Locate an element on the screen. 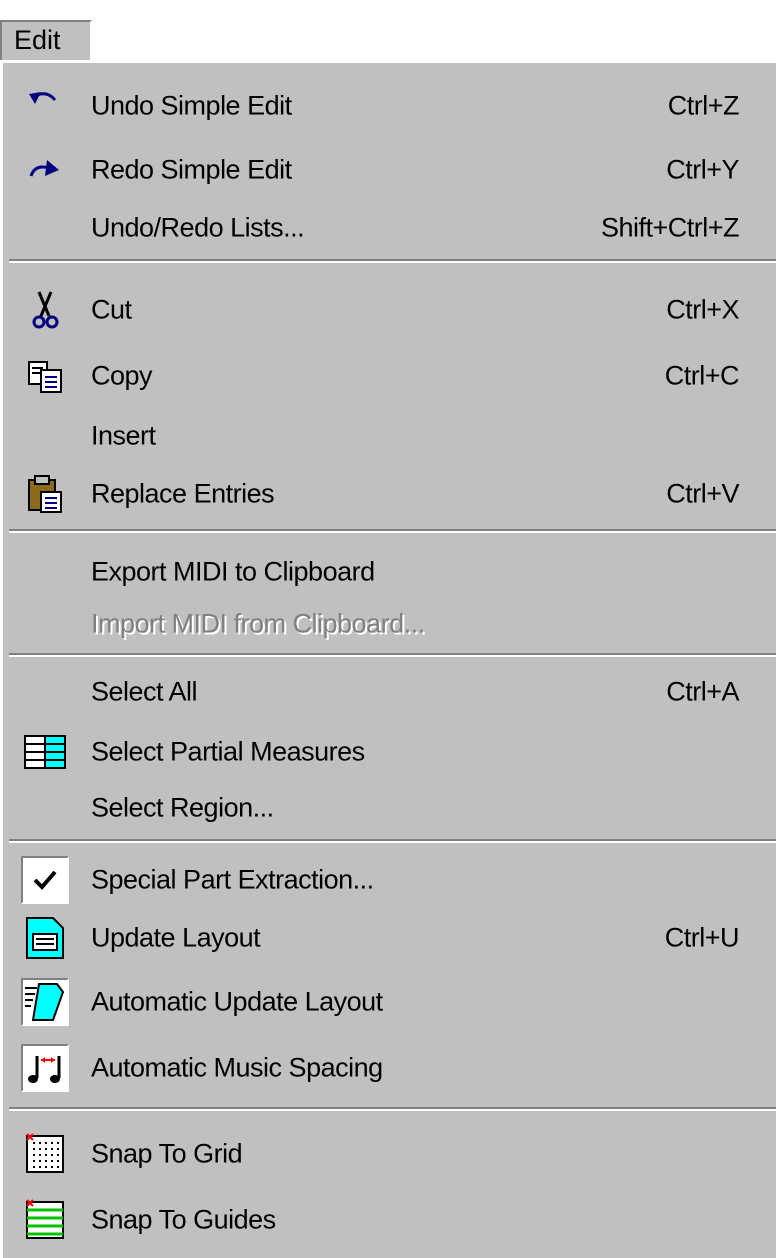 The height and width of the screenshot is (1258, 776). music-spacing-icon is located at coordinates (45, 1068).